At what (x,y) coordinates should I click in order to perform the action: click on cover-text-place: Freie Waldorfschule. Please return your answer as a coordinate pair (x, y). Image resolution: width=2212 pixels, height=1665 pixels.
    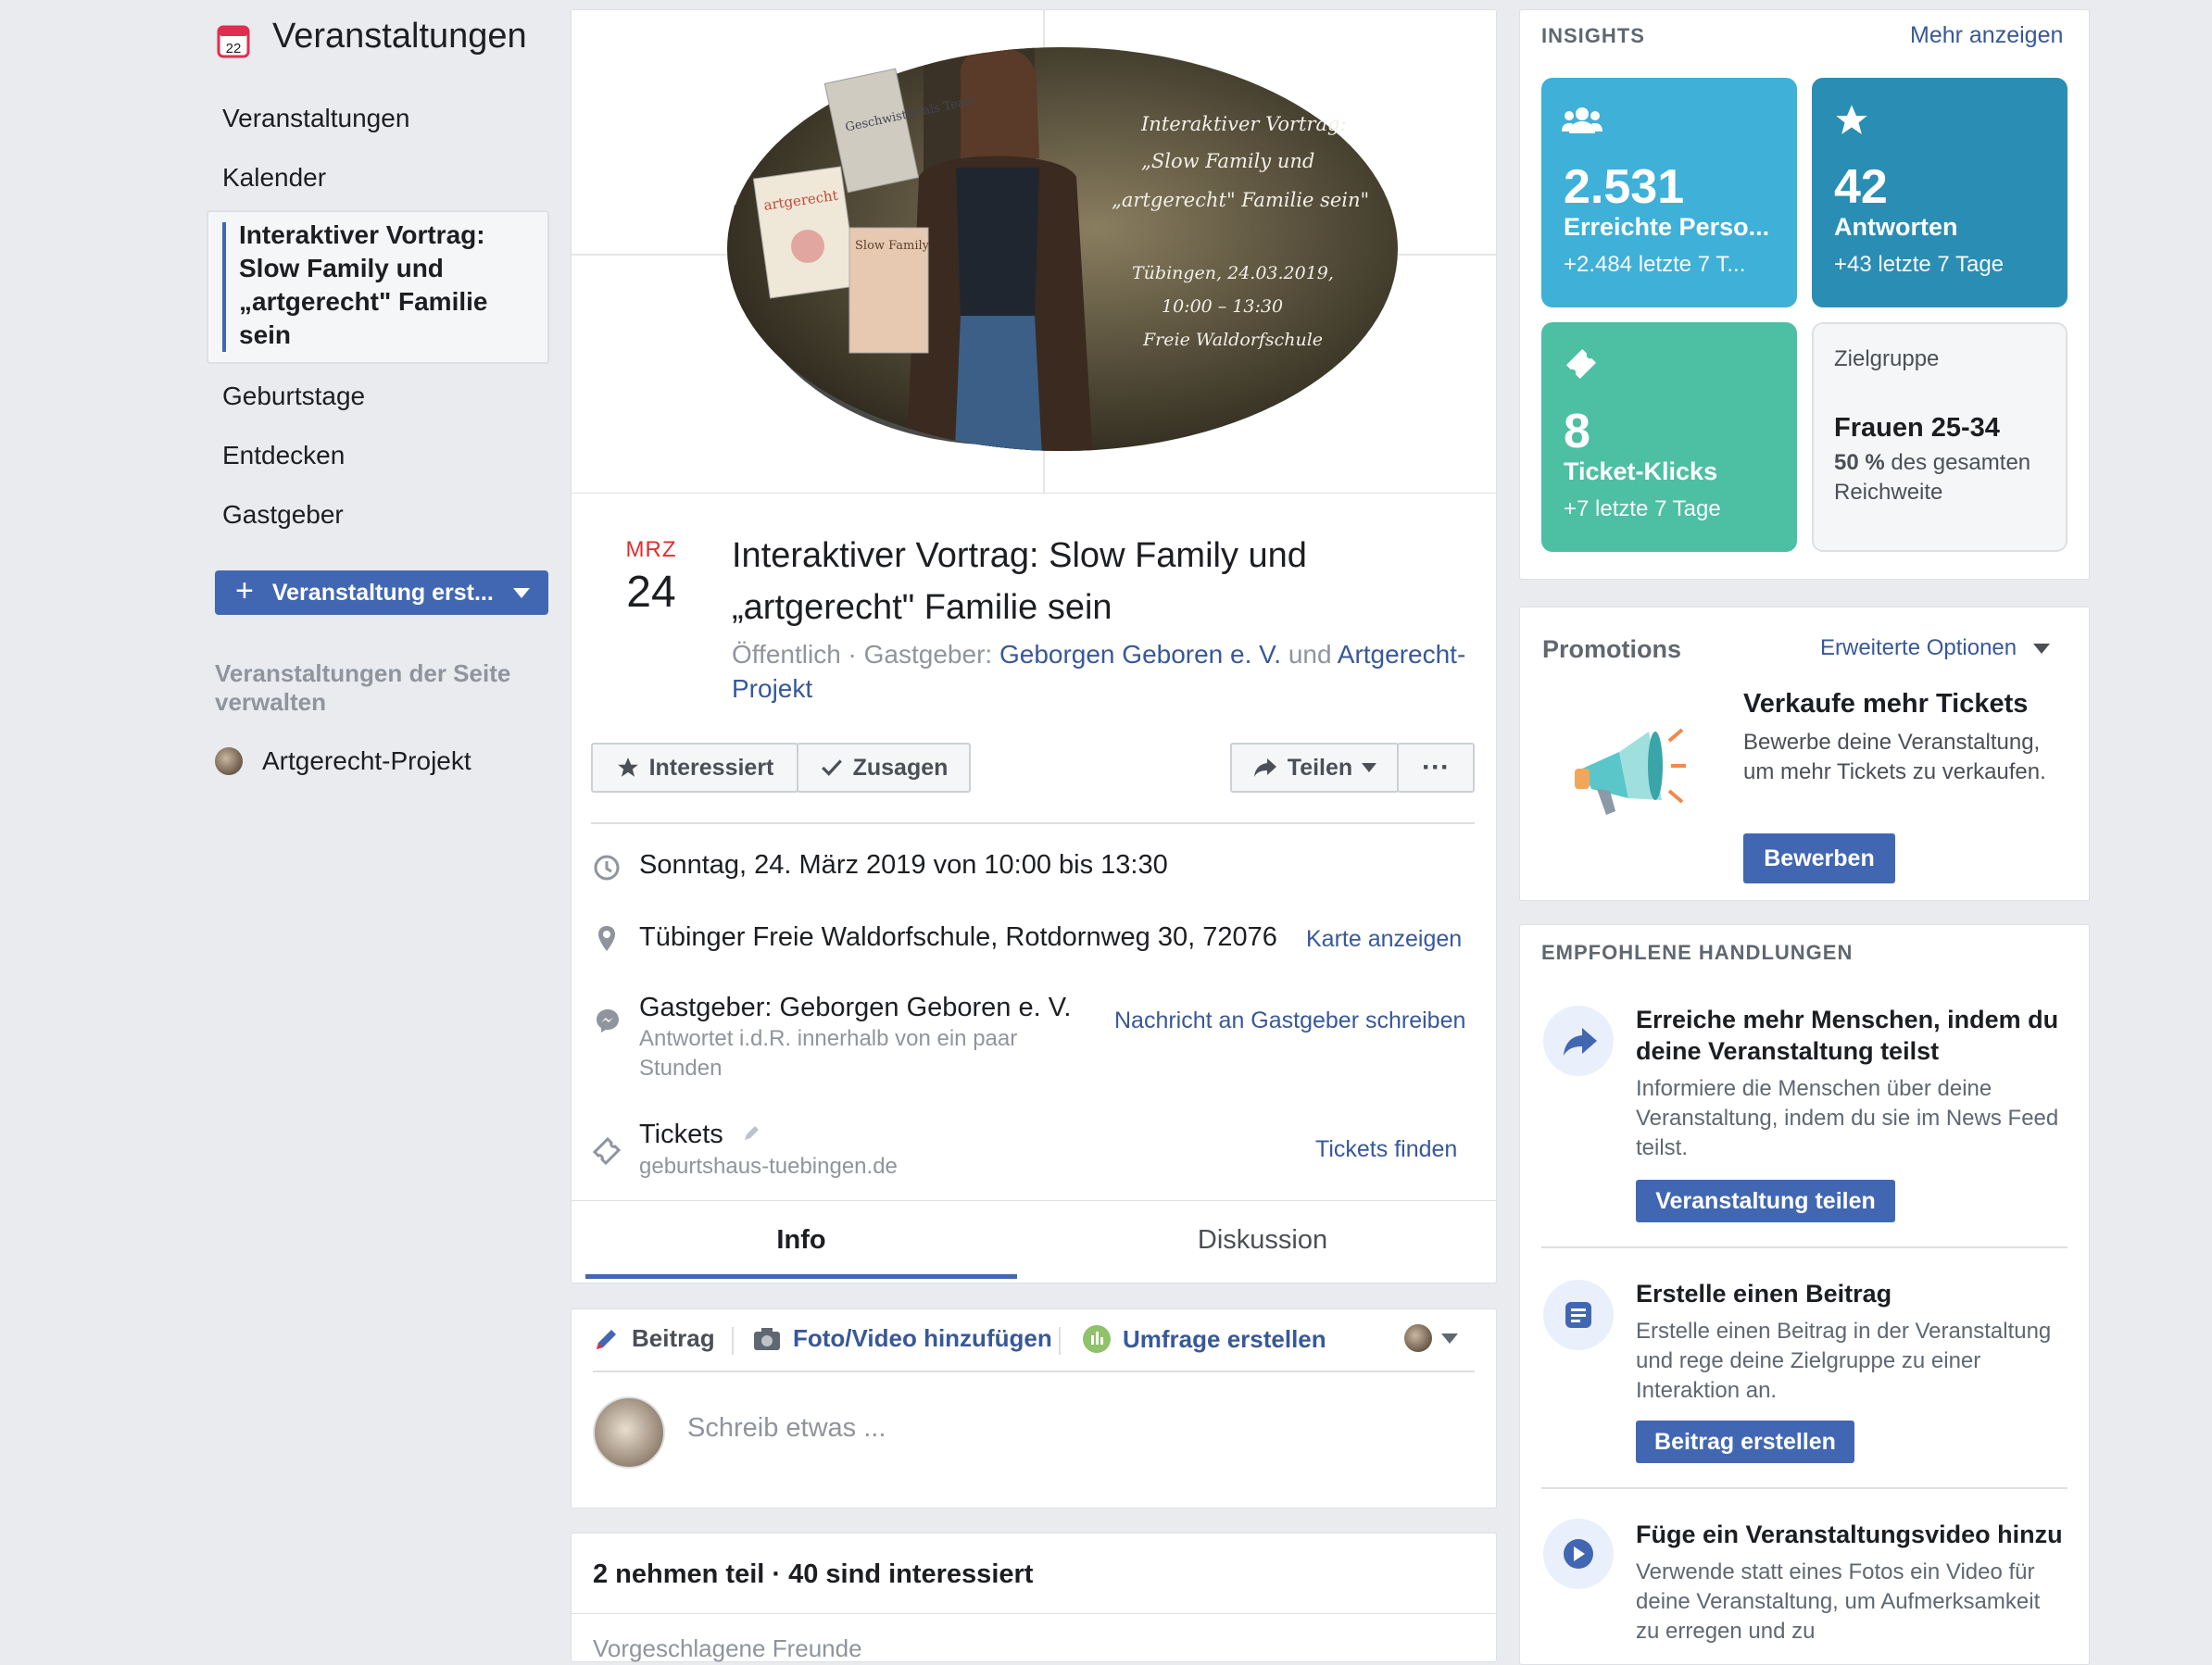
    Looking at the image, I should click on (1233, 340).